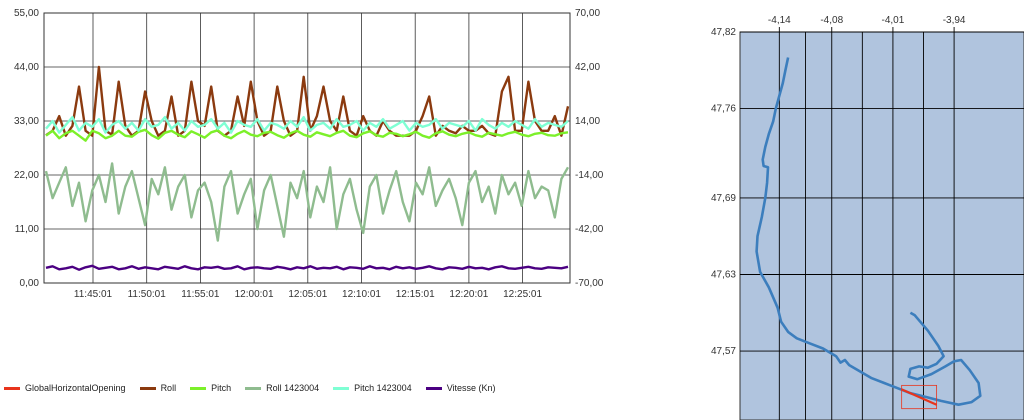 The width and height of the screenshot is (1024, 420). What do you see at coordinates (723, 275) in the screenshot?
I see `map-y-tick: 47,63` at bounding box center [723, 275].